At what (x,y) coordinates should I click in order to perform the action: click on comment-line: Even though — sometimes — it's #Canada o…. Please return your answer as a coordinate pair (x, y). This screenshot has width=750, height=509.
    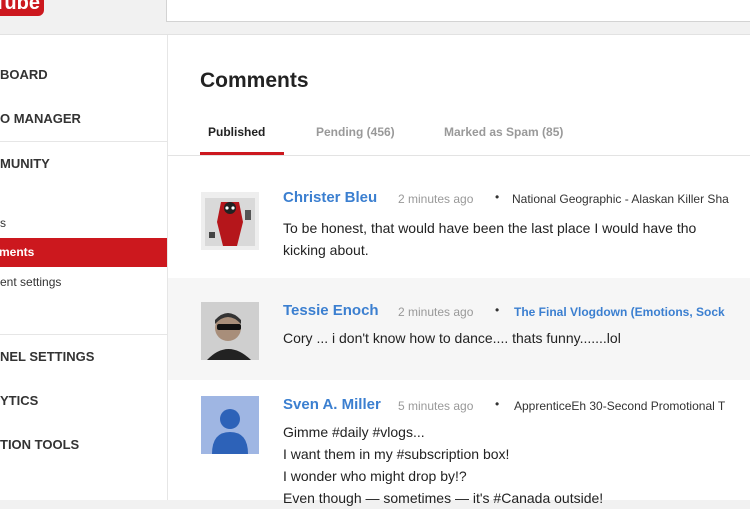
    Looking at the image, I should click on (443, 498).